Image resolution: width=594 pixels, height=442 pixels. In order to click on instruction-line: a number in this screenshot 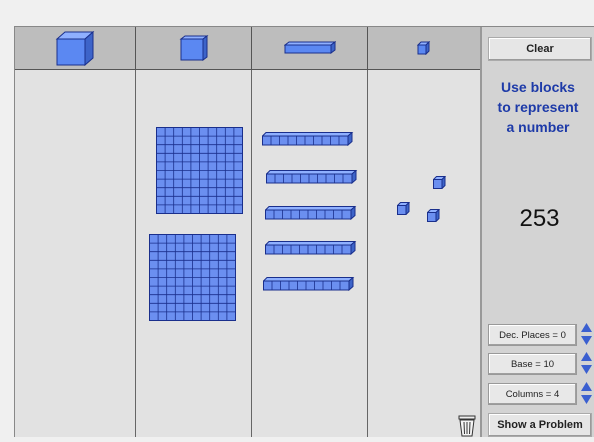, I will do `click(538, 127)`.